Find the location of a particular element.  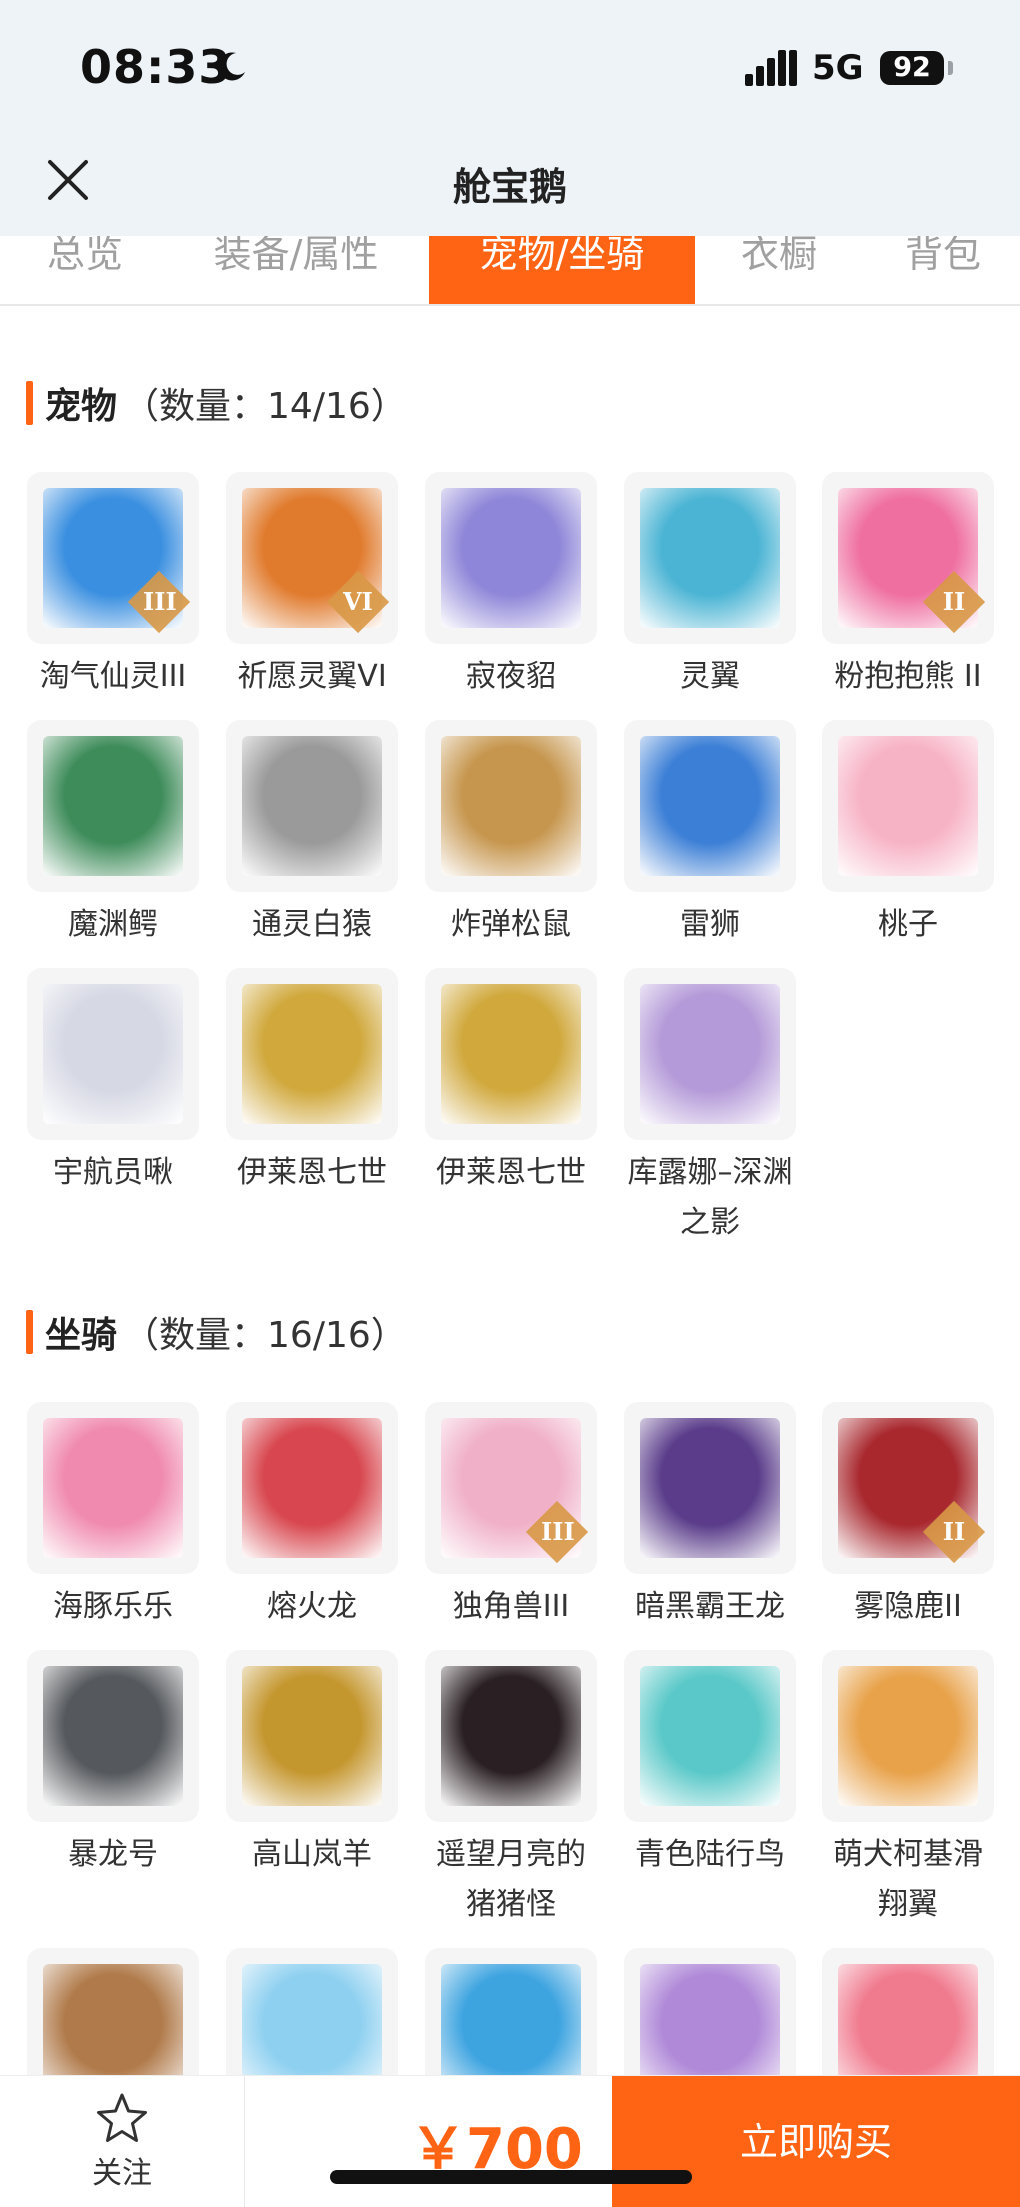

mount-card: 熔火龙 is located at coordinates (312, 1517).